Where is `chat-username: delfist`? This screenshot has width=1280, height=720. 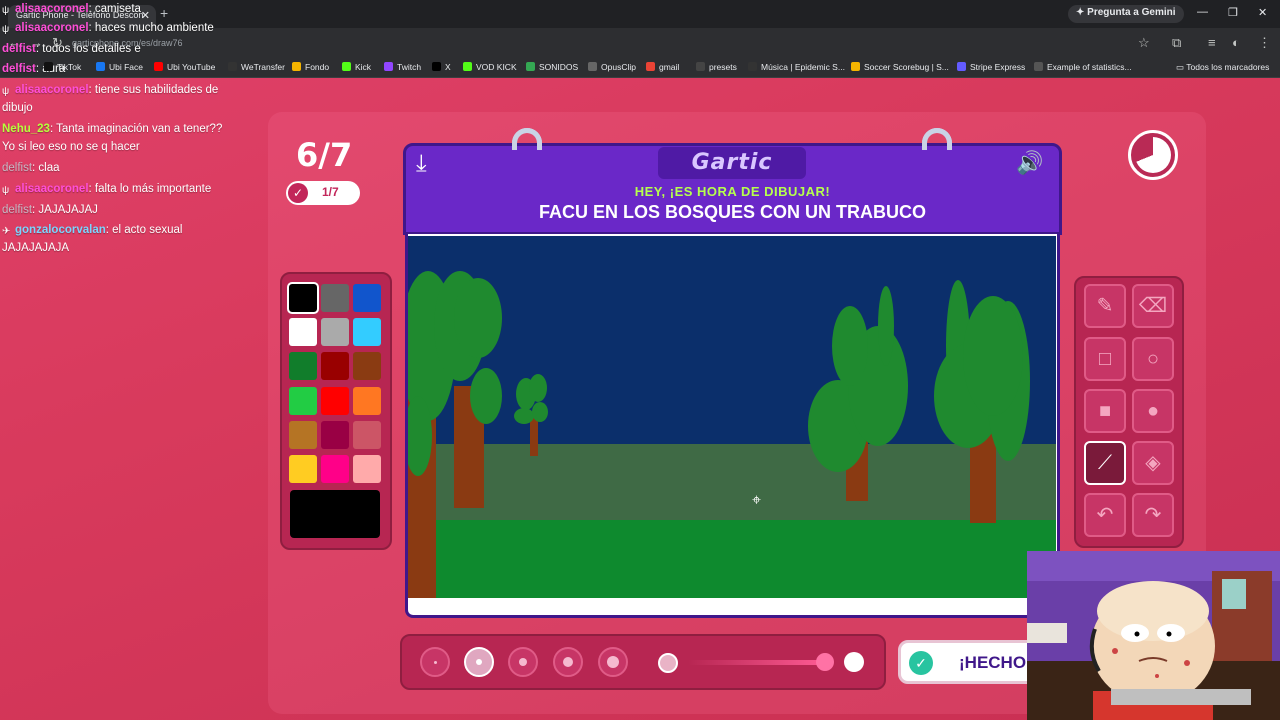
chat-username: delfist is located at coordinates (19, 49).